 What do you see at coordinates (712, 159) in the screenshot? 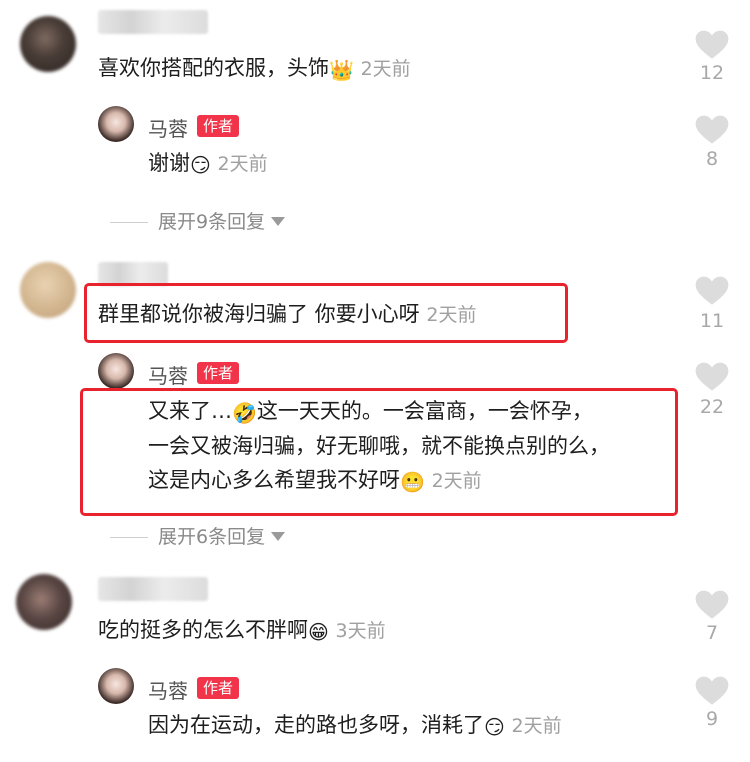
I see `like-count: 8` at bounding box center [712, 159].